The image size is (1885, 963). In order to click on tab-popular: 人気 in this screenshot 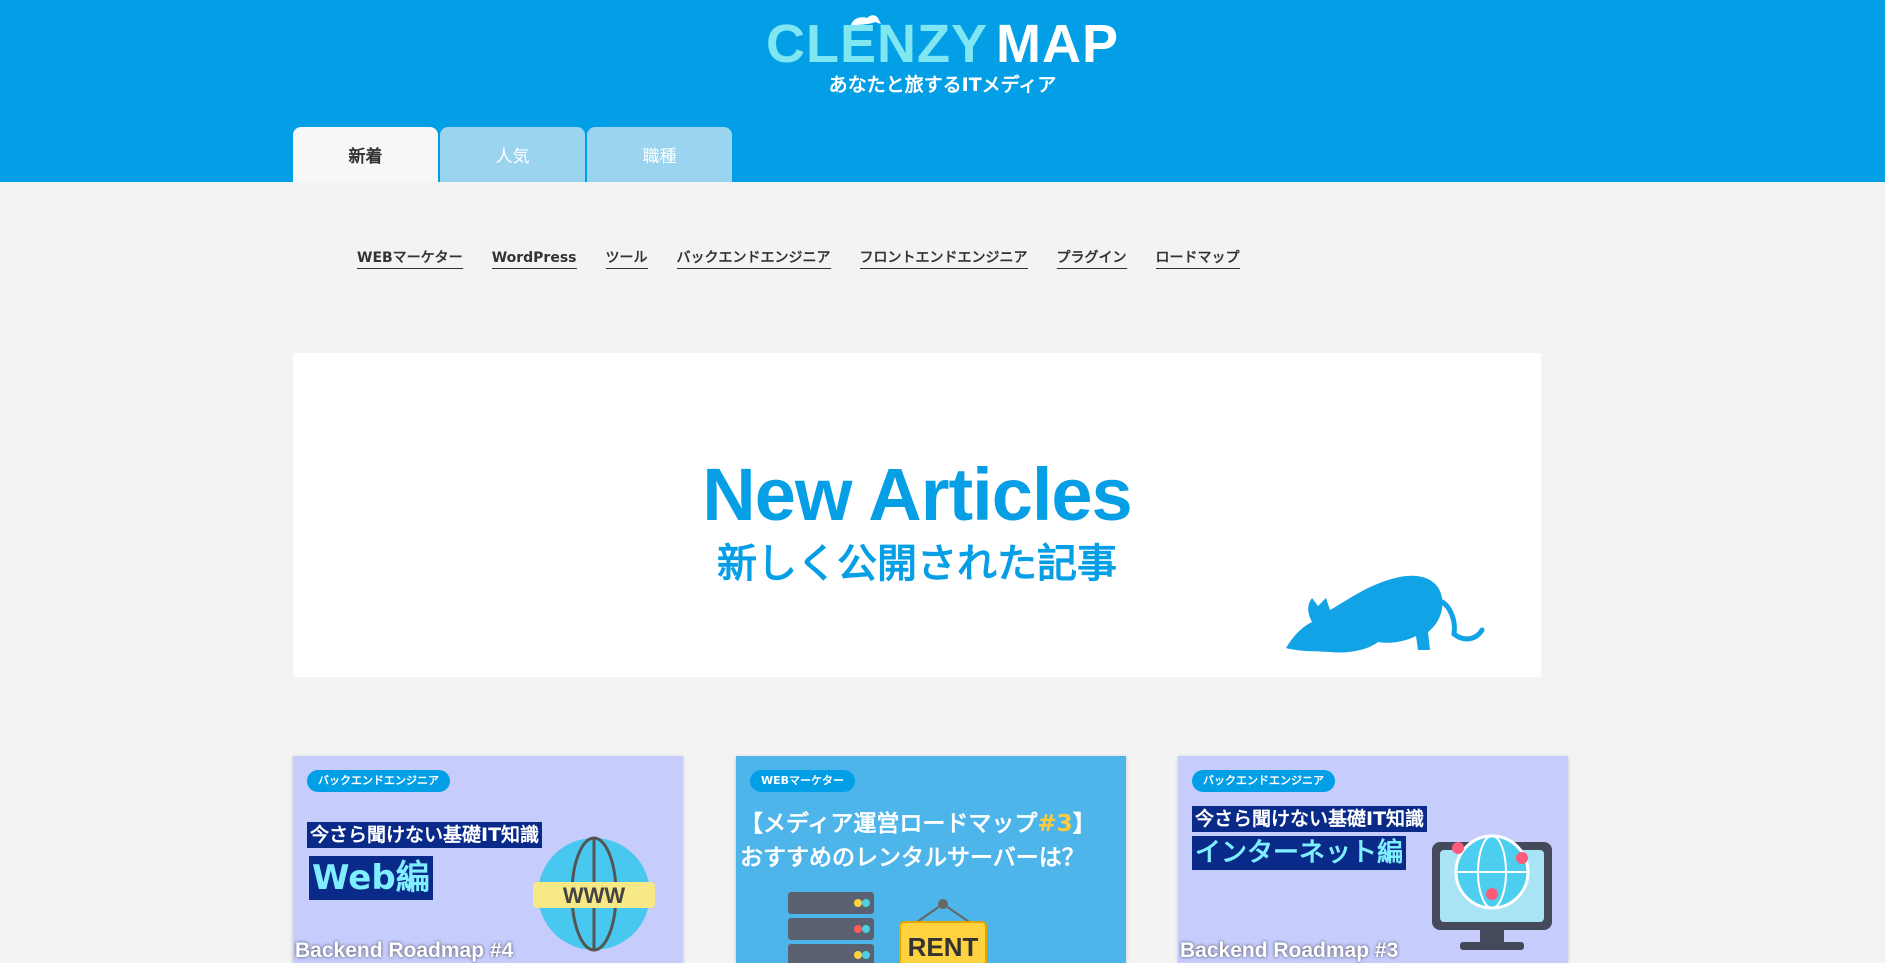, I will do `click(512, 154)`.